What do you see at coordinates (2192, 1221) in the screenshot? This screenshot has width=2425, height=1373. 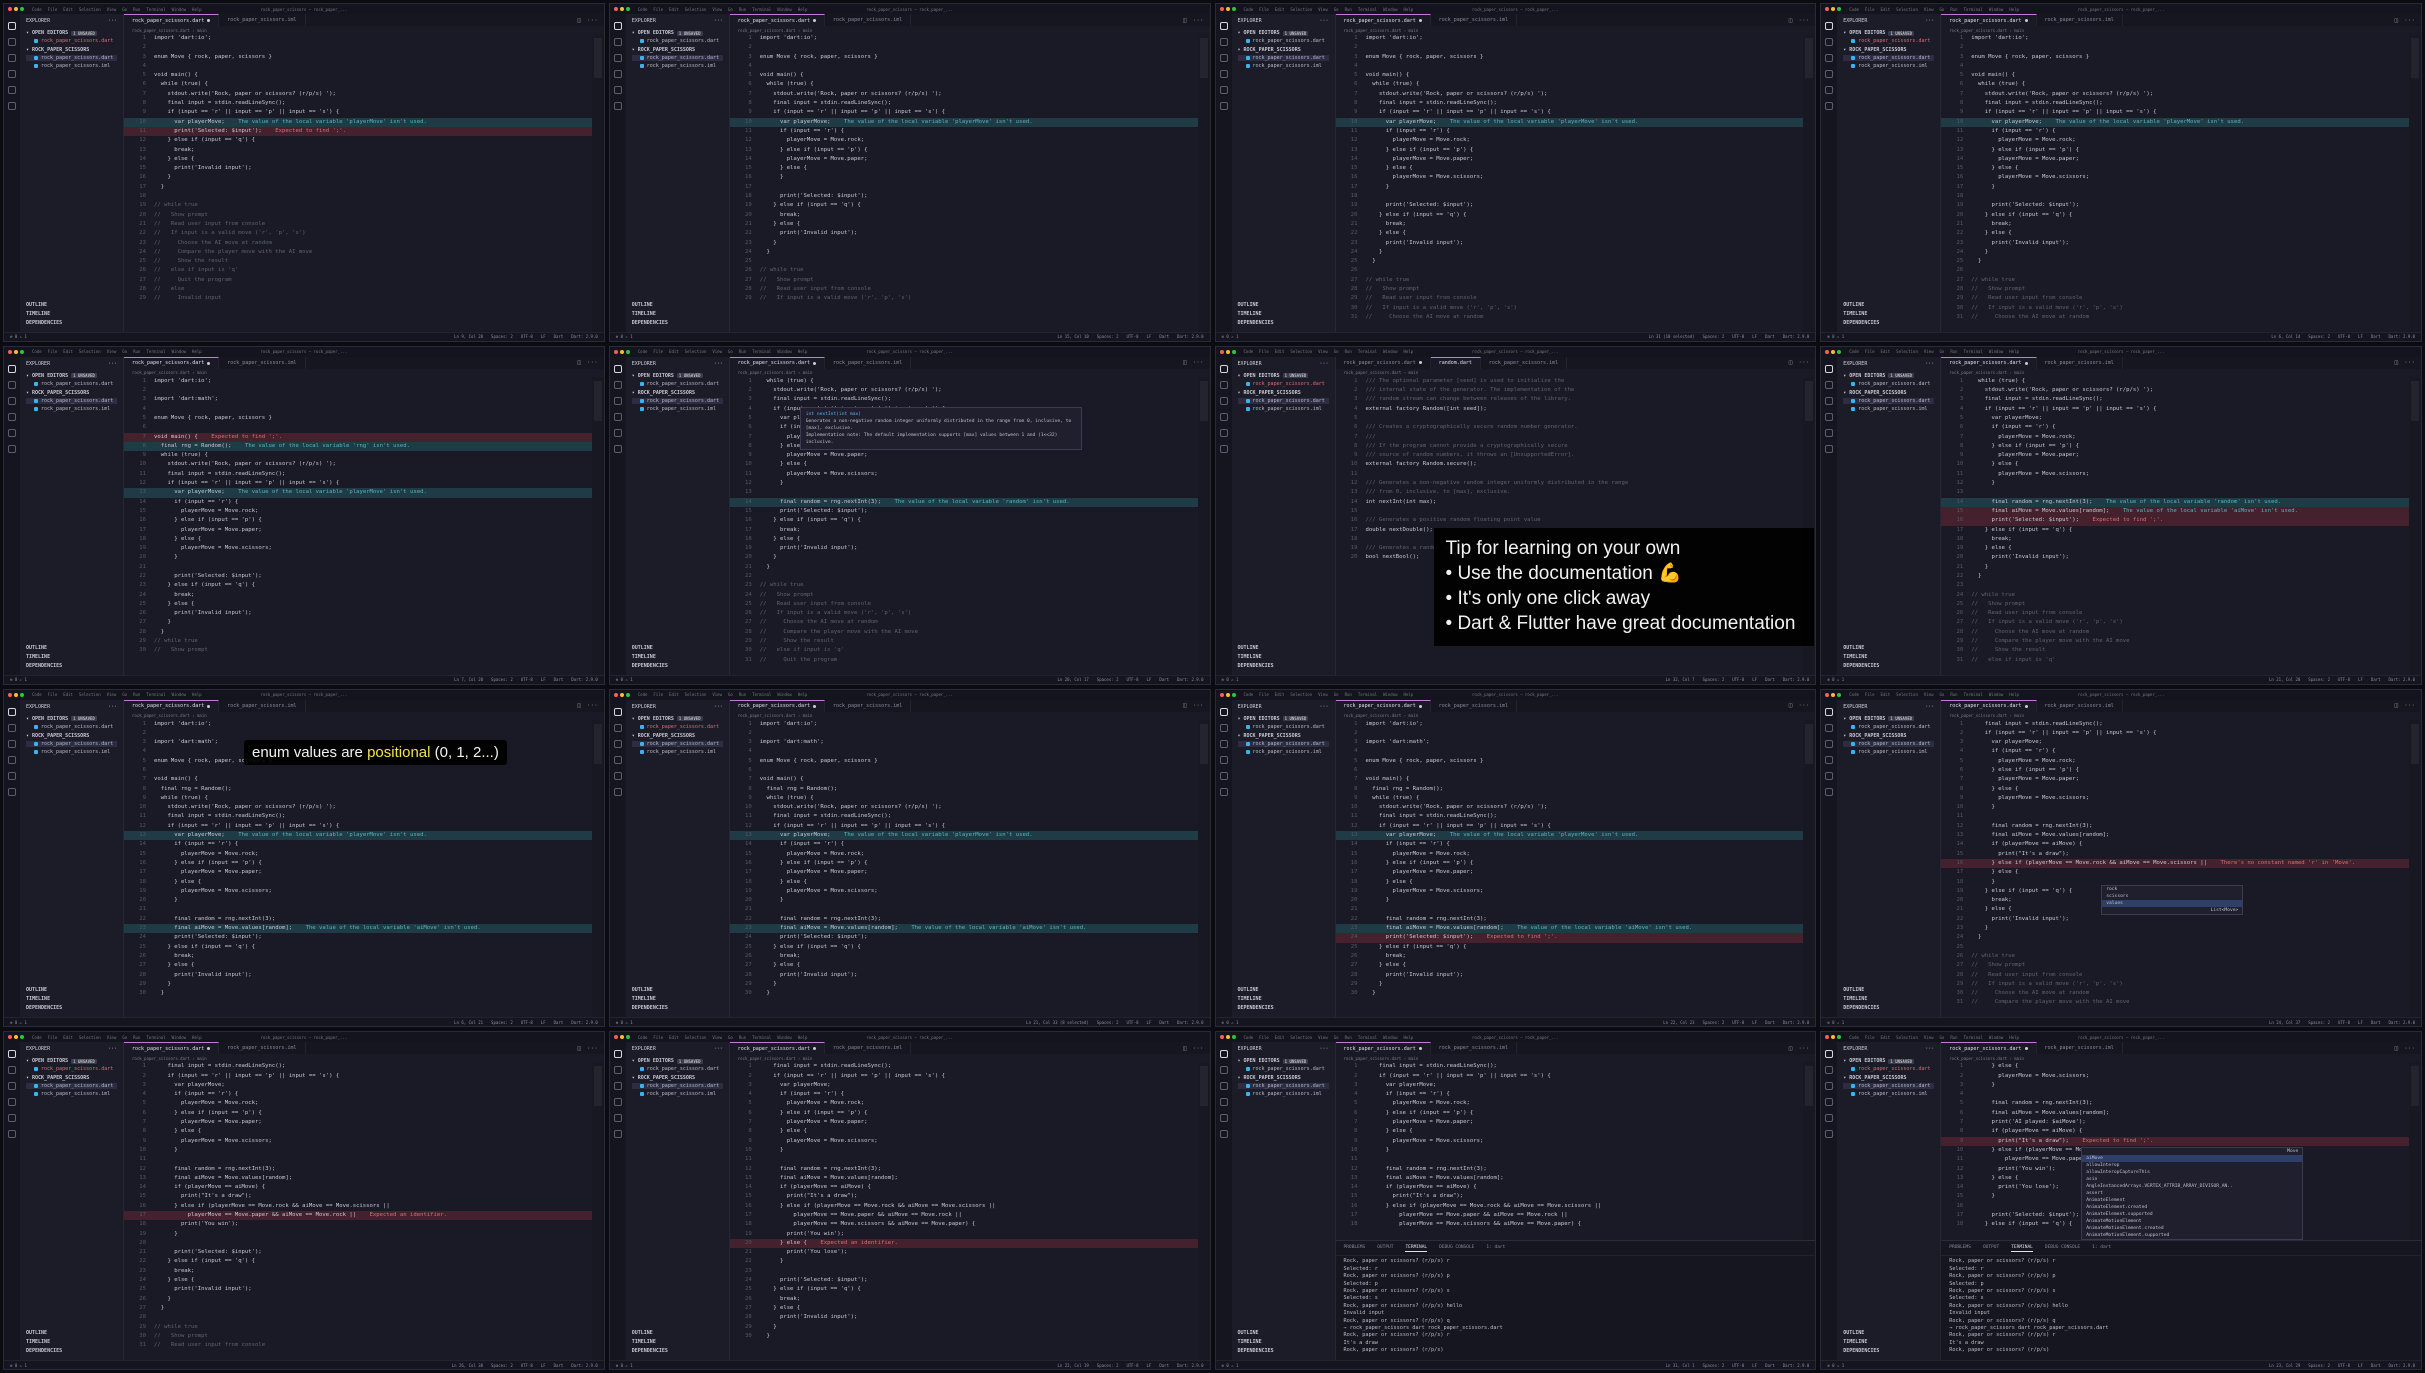 I see `autocomplete-item: AnimateMotionElement` at bounding box center [2192, 1221].